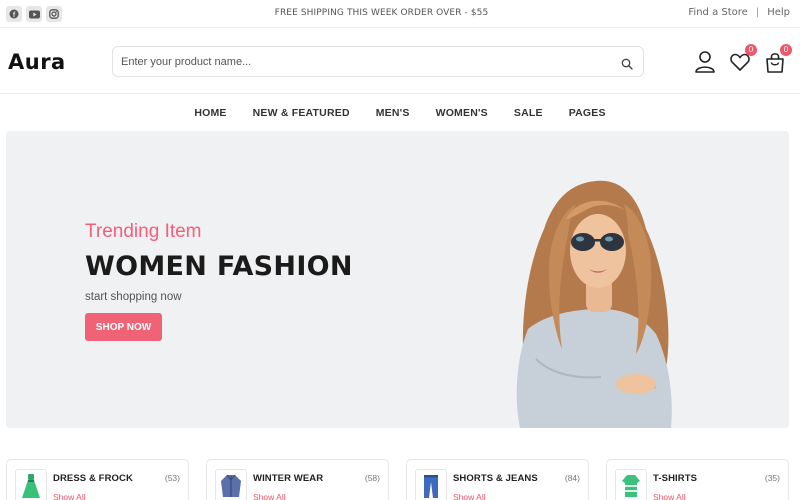  Describe the element at coordinates (717, 12) in the screenshot. I see `find-store-link: Find a Store` at that location.